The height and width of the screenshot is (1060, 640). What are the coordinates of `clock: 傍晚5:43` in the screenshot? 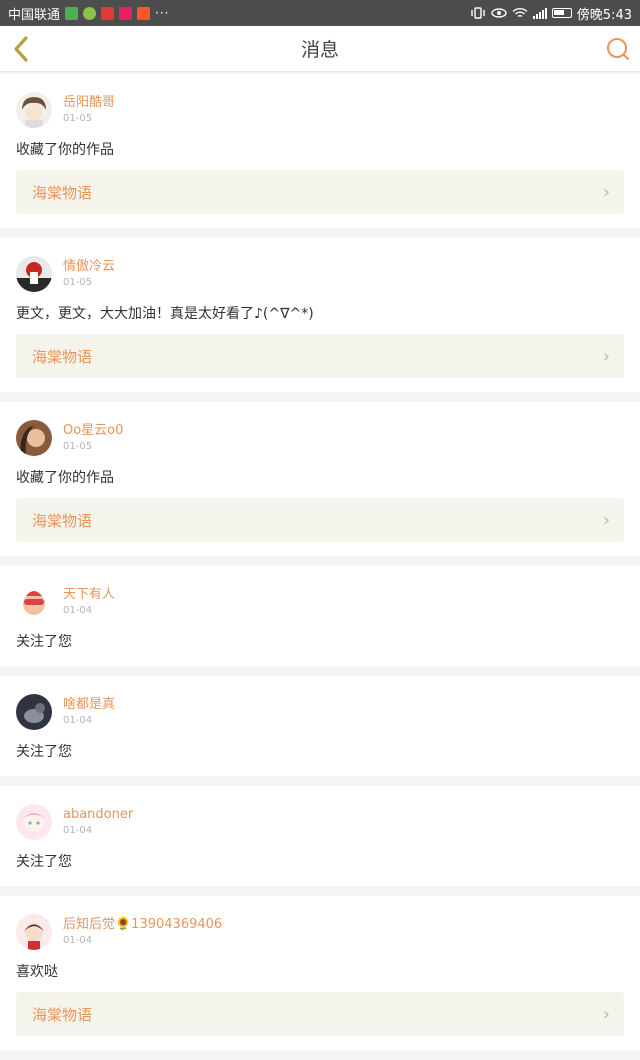 It's located at (604, 15).